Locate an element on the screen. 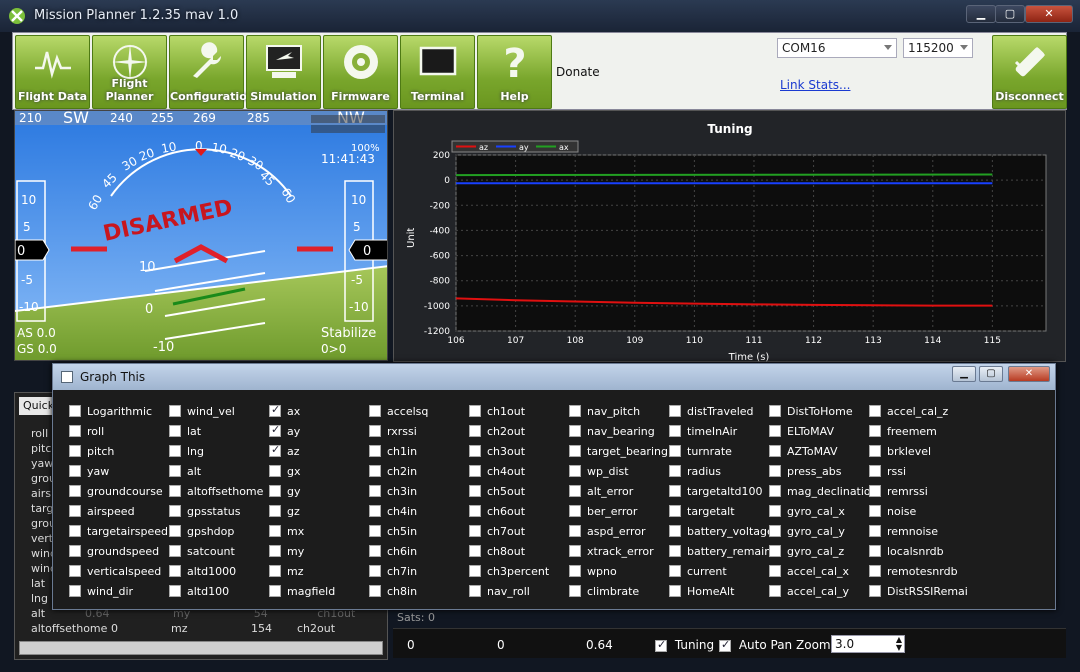  flight-planner-button: Flight Planner is located at coordinates (129, 72).